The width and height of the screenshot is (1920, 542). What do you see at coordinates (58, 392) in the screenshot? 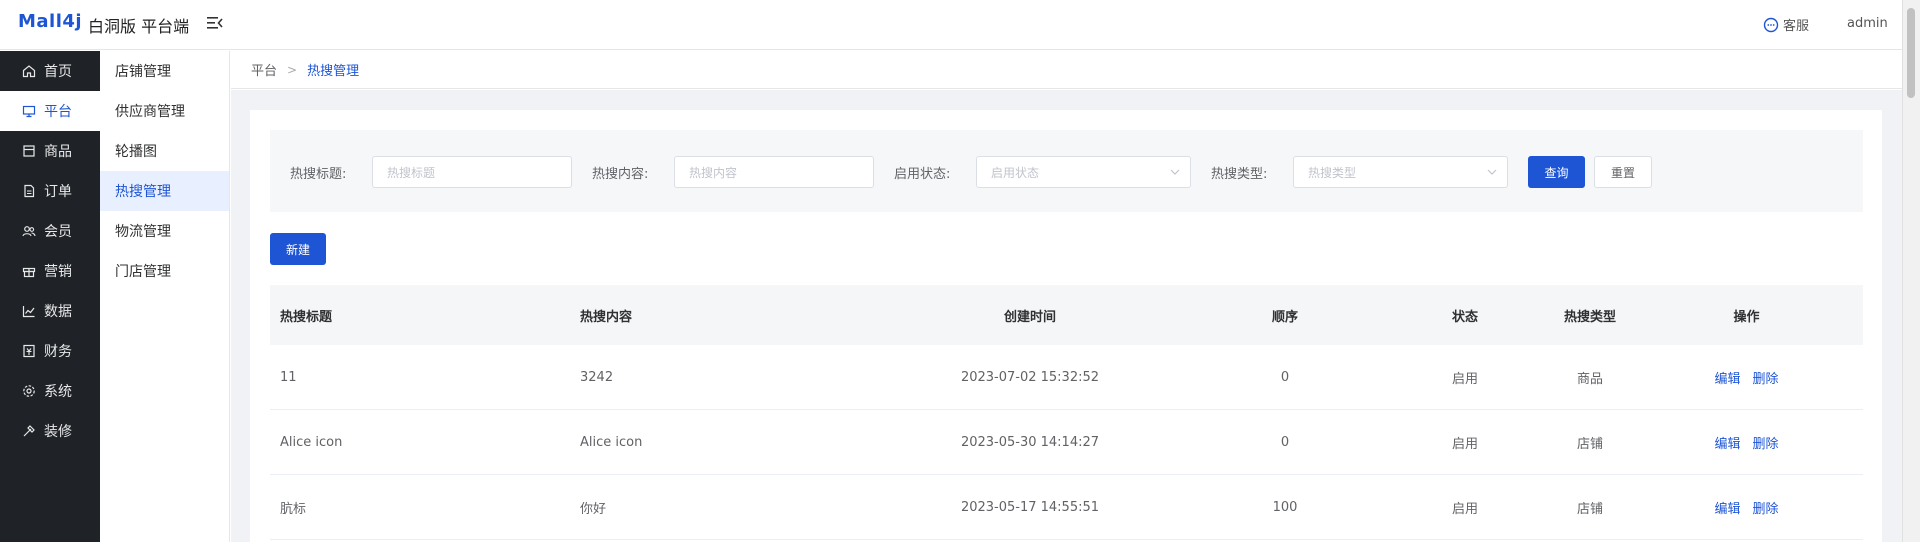
I see `sidebar-item-label: 系统` at bounding box center [58, 392].